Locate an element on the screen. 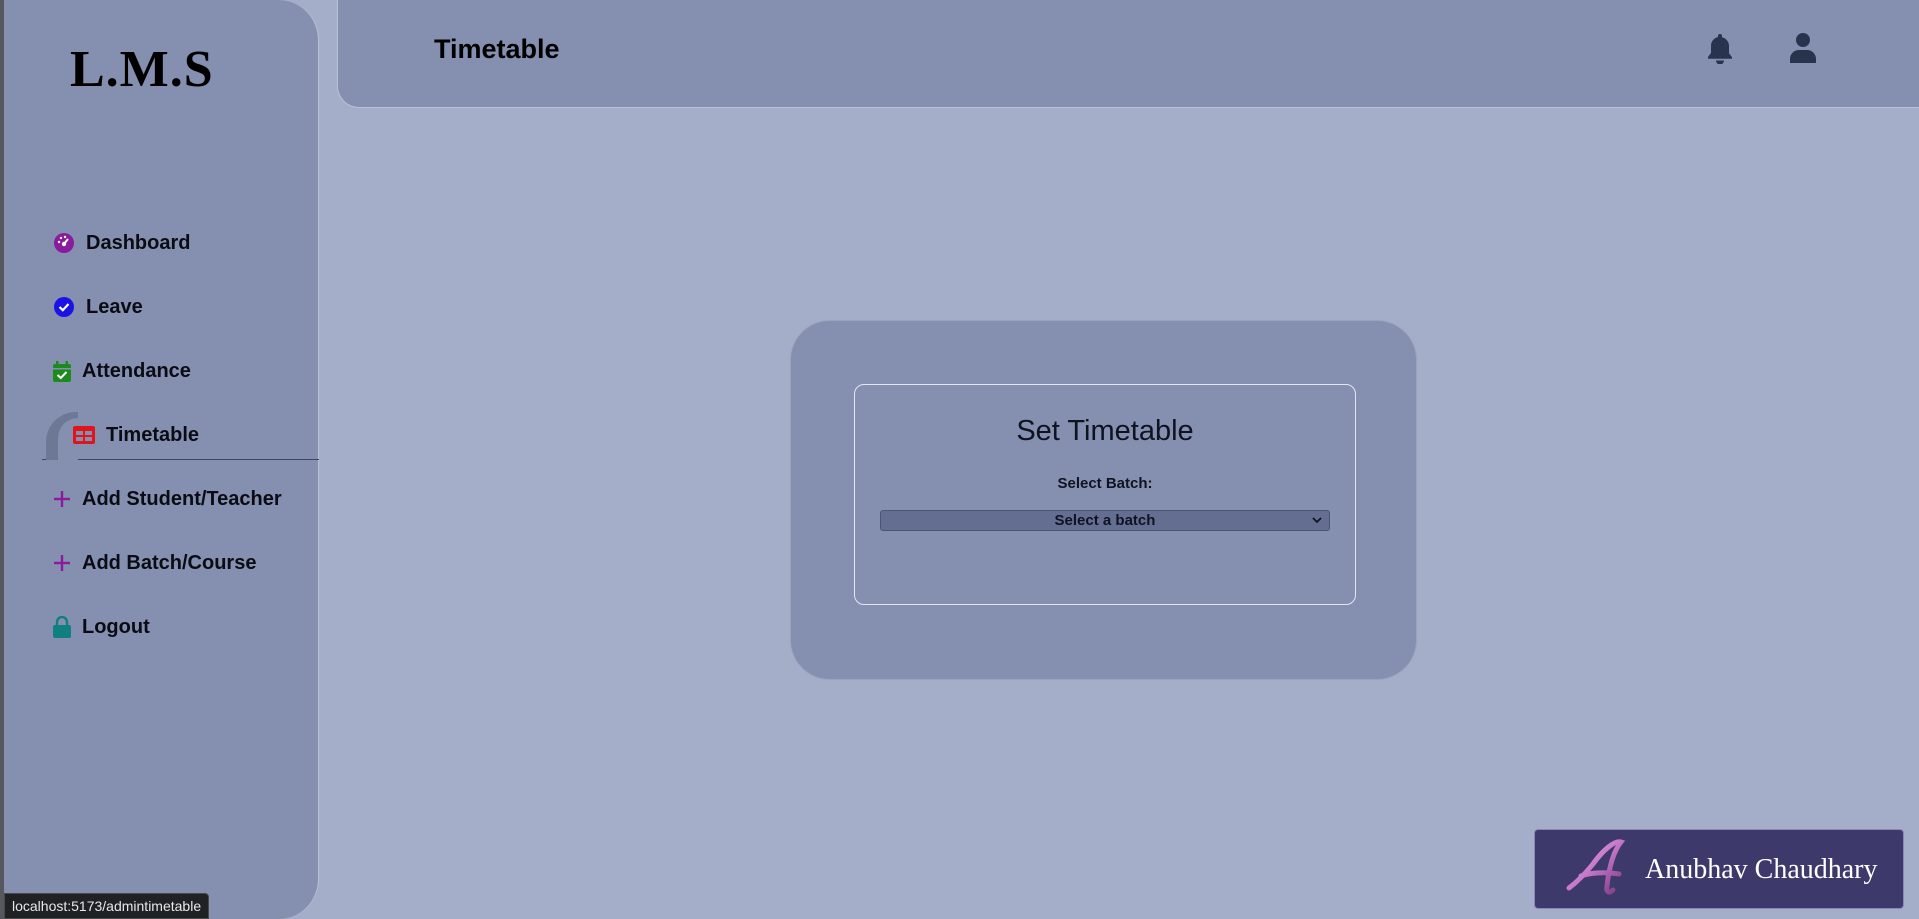 The height and width of the screenshot is (919, 1919). sidebar-item-label: Add Student/Teacher is located at coordinates (182, 498).